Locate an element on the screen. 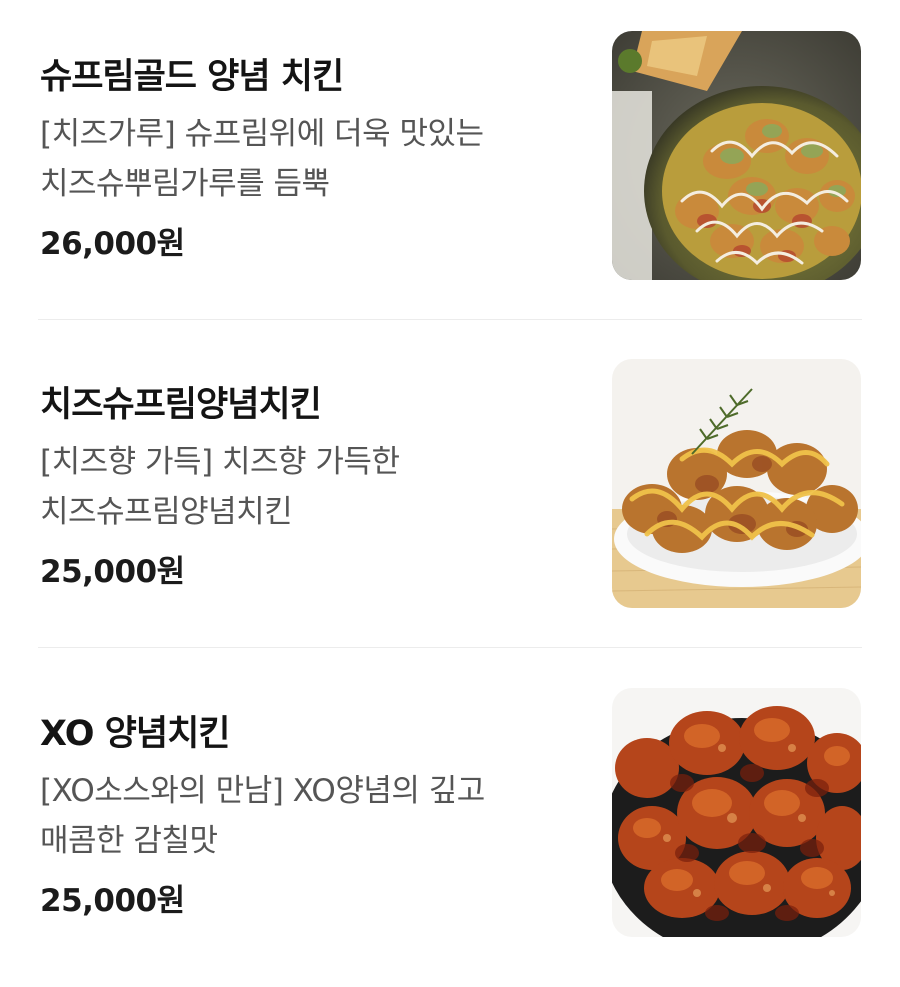 The width and height of the screenshot is (900, 987). supreme-gold-chicken-photo is located at coordinates (736, 155).